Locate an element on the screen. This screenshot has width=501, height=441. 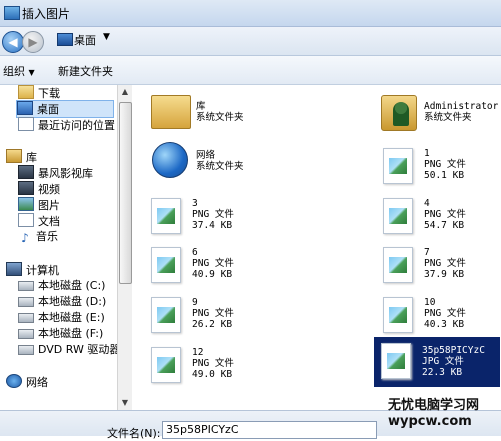
watermark-url: wypcw.com is located at coordinates (430, 421).